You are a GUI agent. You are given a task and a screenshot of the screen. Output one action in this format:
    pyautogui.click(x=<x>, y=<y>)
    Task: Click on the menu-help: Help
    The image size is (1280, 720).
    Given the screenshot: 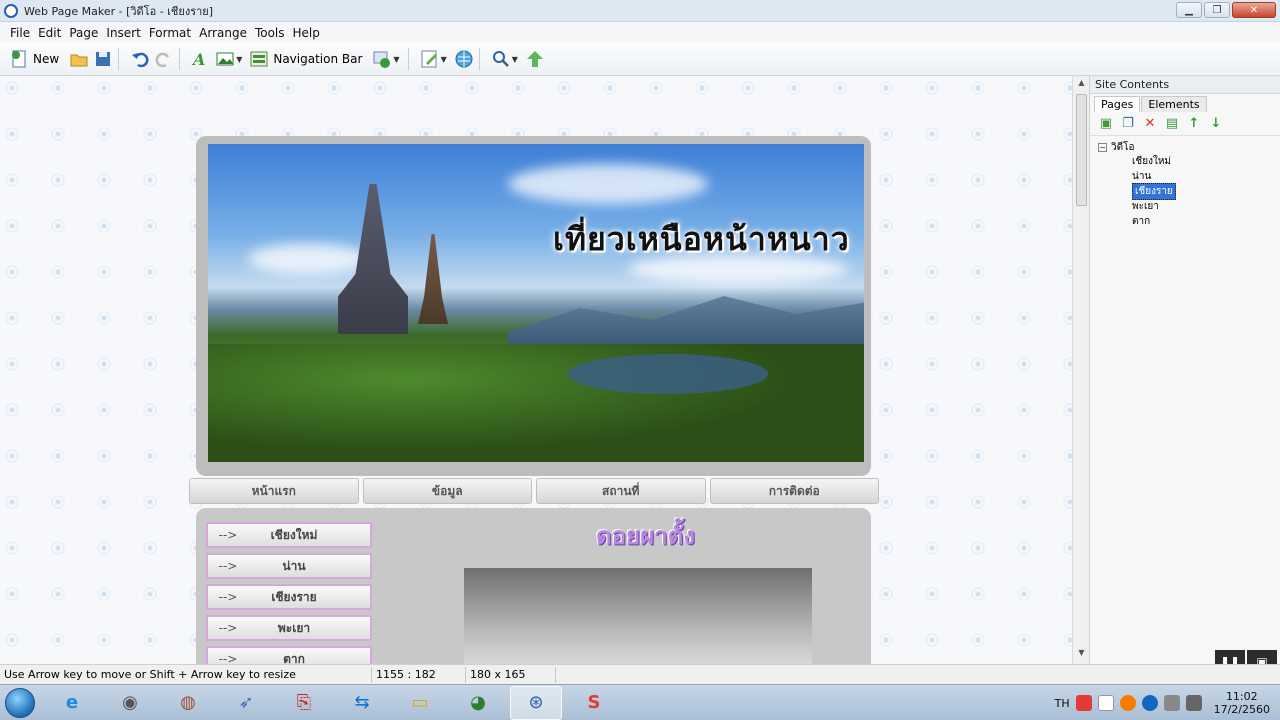 What is the action you would take?
    pyautogui.click(x=306, y=33)
    